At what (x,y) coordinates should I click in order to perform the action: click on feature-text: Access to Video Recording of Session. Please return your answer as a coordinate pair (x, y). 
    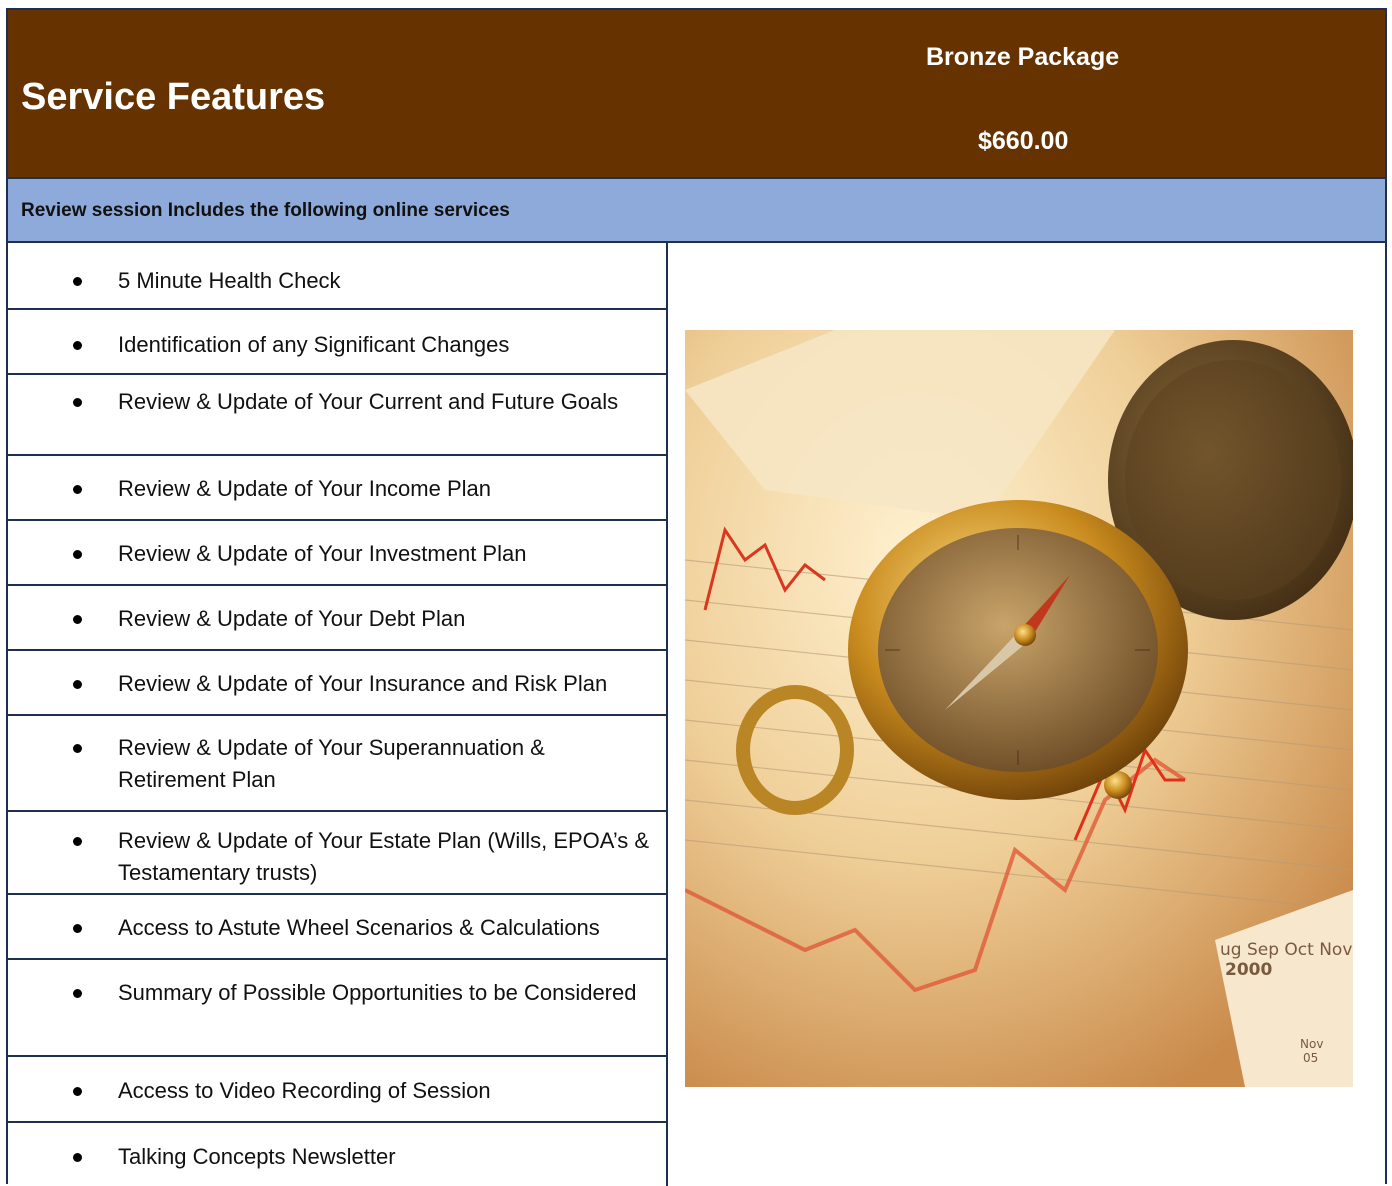
    Looking at the image, I should click on (304, 1090).